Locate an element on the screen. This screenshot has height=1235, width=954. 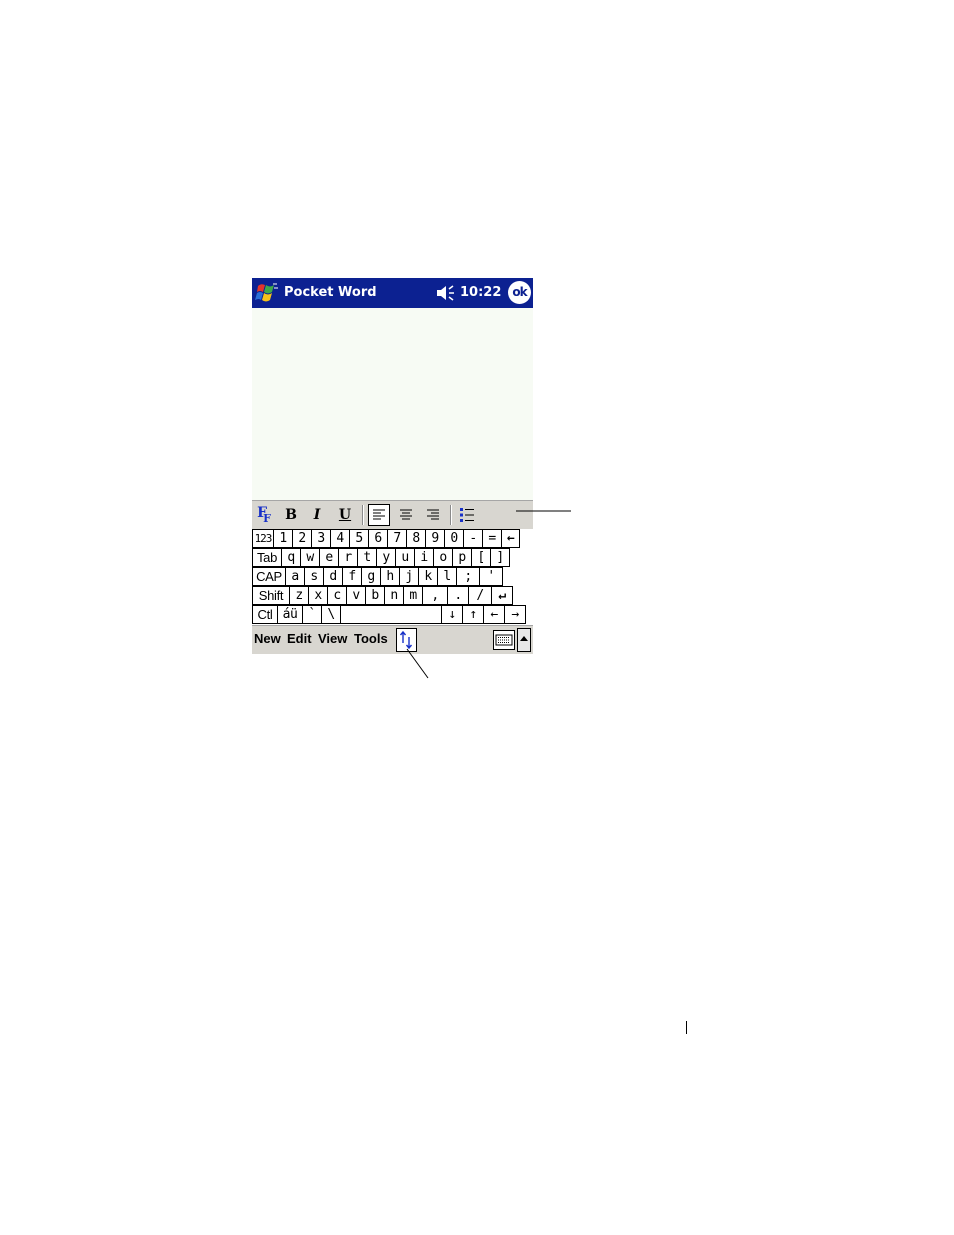
key-m: m is located at coordinates (413, 595).